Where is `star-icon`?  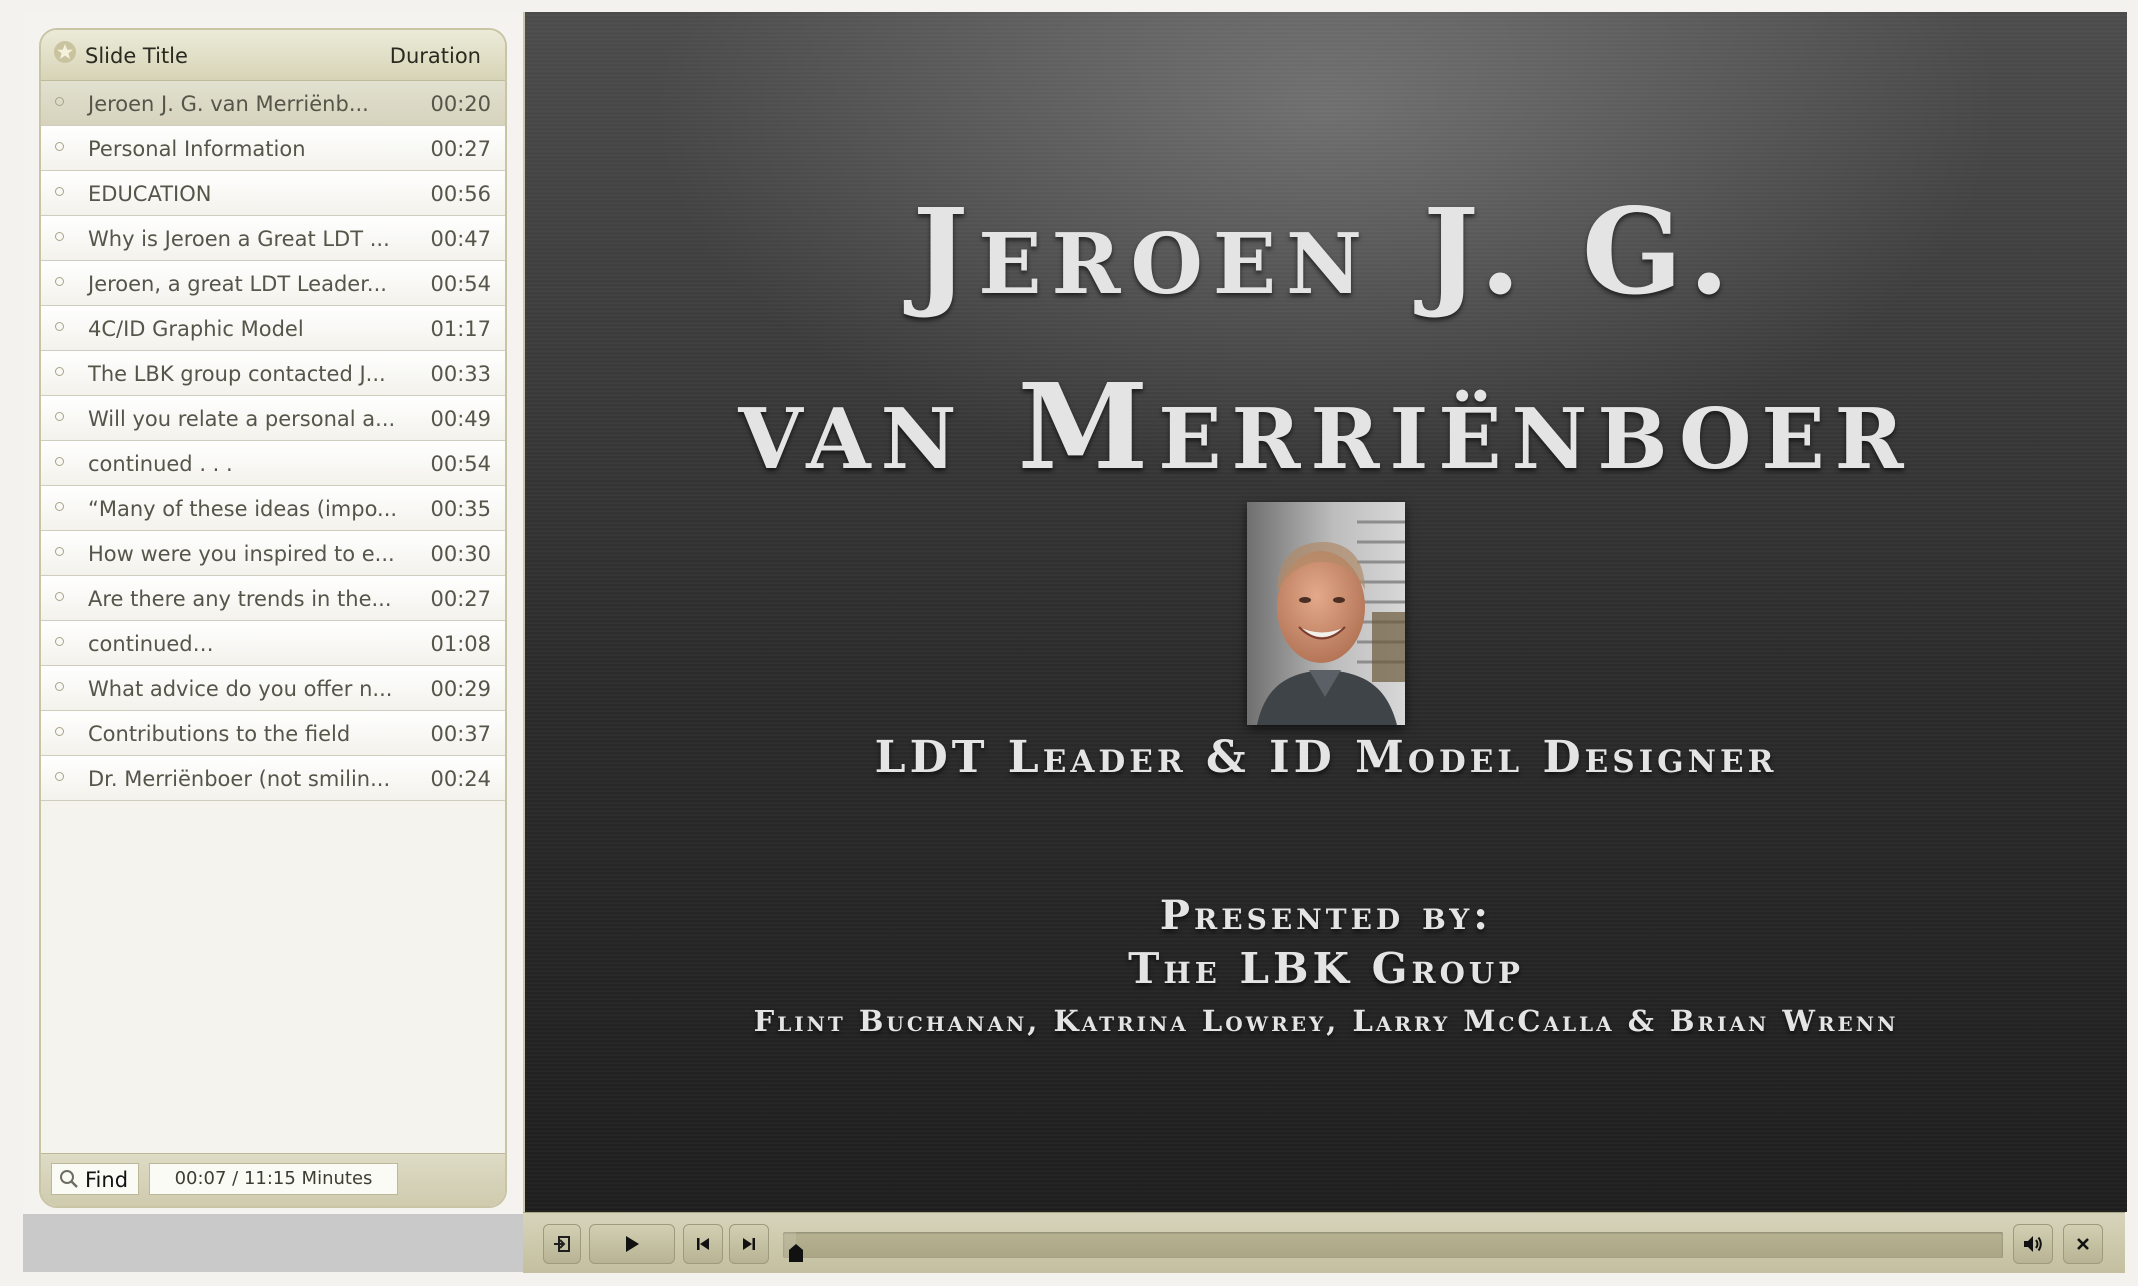
star-icon is located at coordinates (65, 52).